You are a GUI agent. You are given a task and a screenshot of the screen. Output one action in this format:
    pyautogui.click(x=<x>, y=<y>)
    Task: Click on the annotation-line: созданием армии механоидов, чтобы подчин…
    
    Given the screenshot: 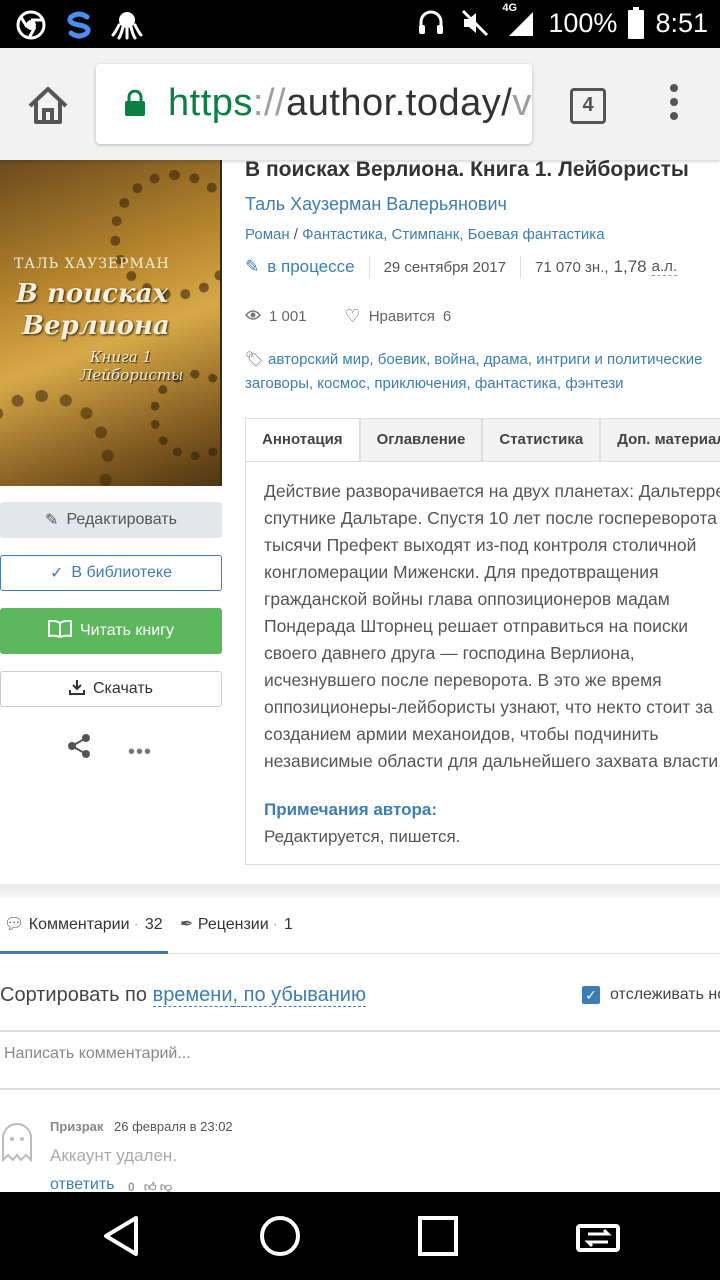 What is the action you would take?
    pyautogui.click(x=461, y=734)
    